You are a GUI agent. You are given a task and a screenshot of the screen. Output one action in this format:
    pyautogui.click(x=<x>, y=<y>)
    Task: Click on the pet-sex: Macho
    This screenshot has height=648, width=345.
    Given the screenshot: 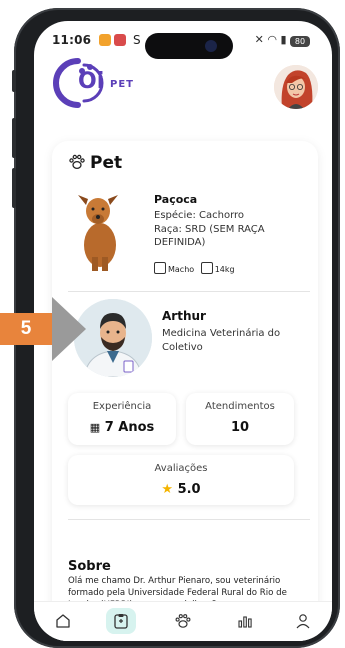 What is the action you would take?
    pyautogui.click(x=181, y=269)
    